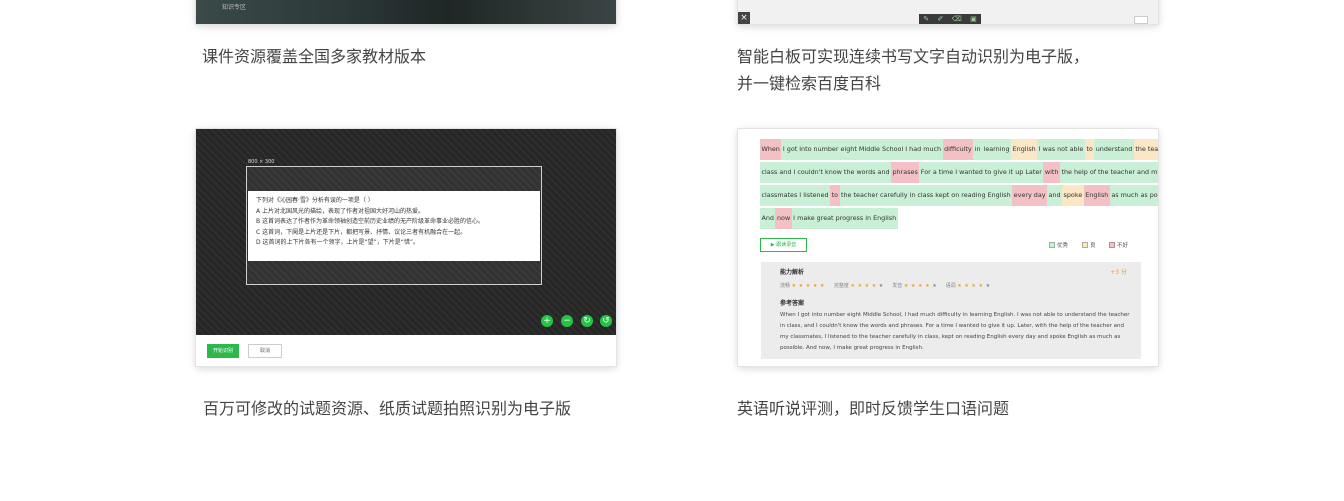 Image resolution: width=1344 pixels, height=501 pixels. I want to click on crop-size-label: 800 × 300, so click(261, 162).